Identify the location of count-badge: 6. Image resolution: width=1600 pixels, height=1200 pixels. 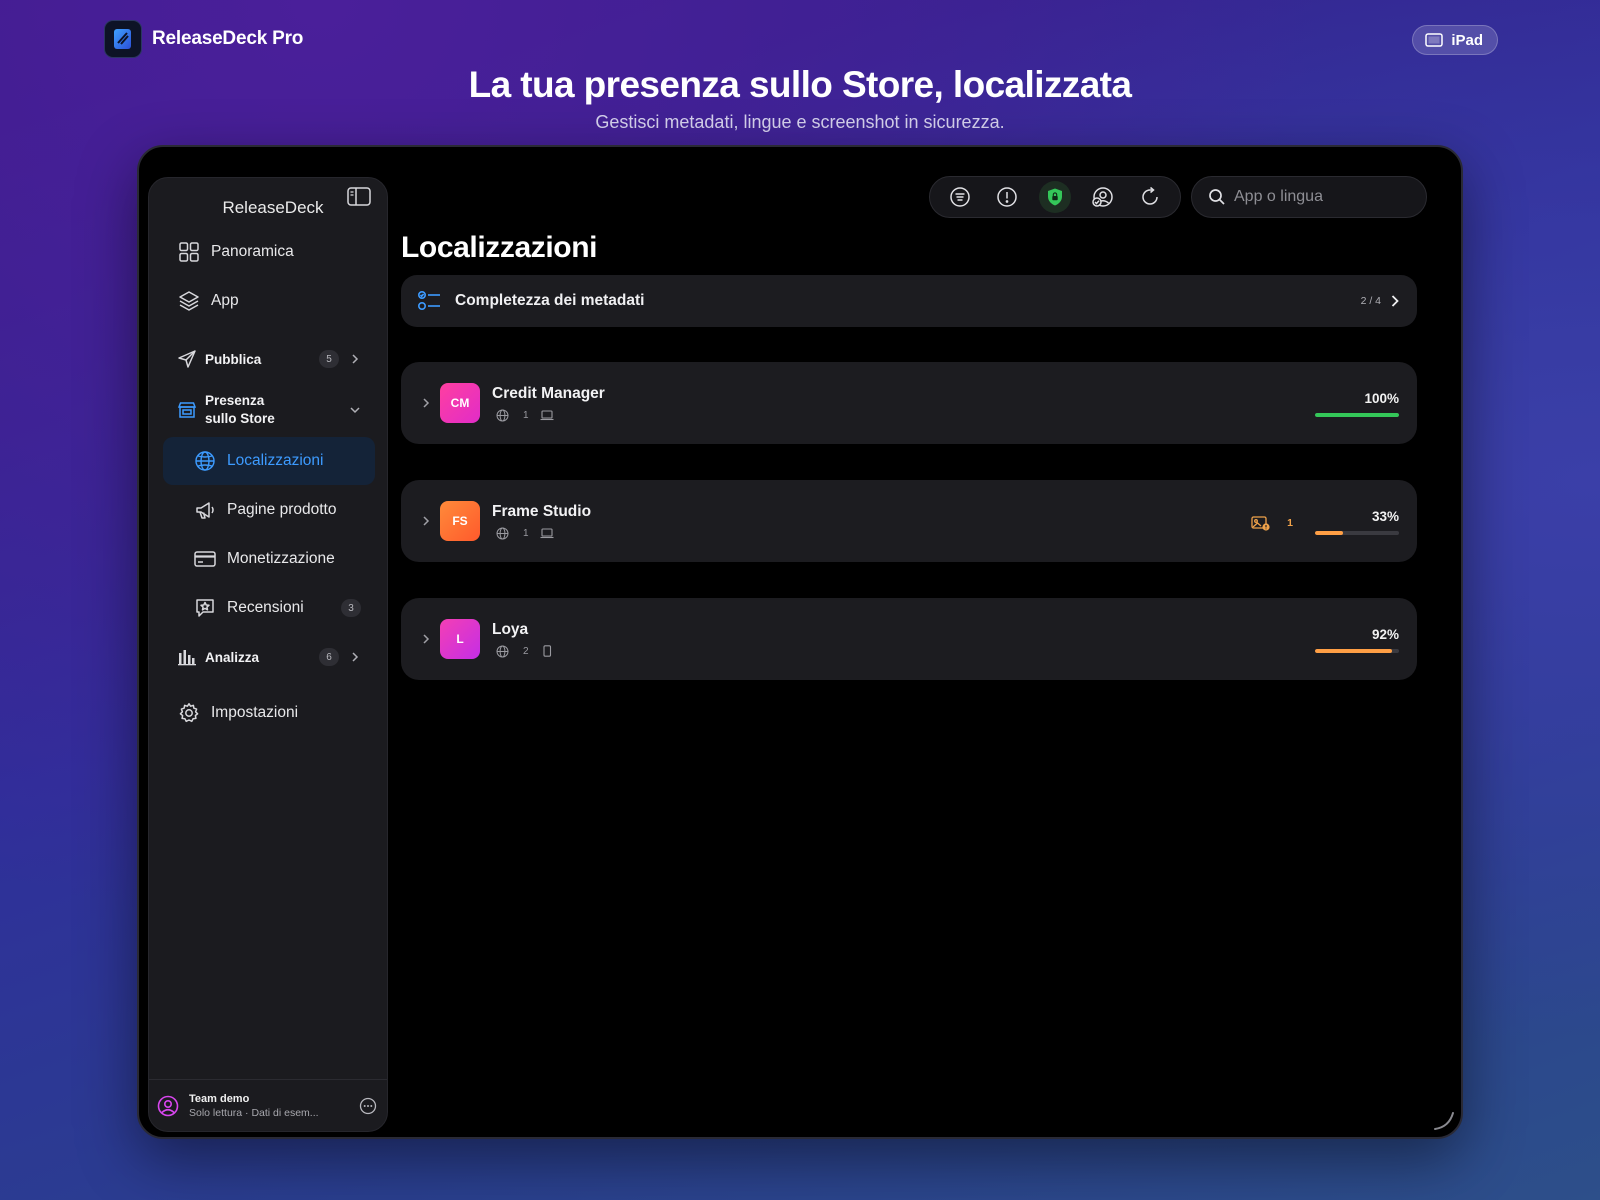
(329, 657).